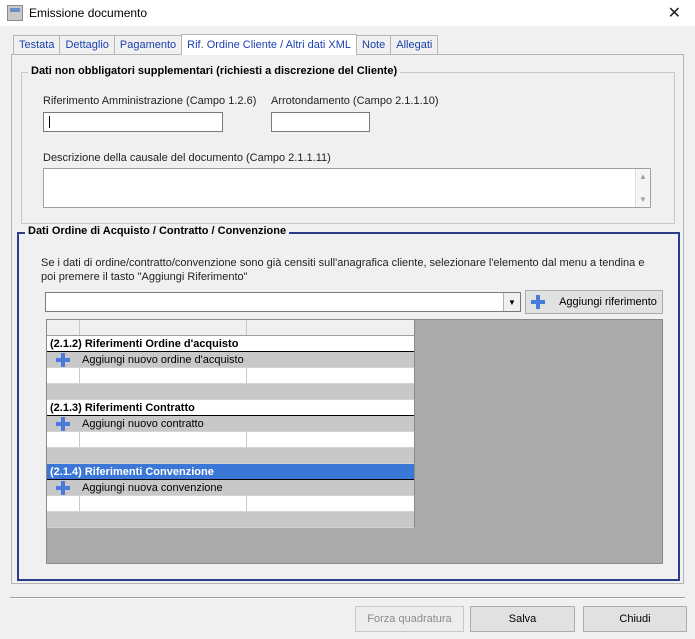 This screenshot has height=639, width=695. Describe the element at coordinates (148, 44) in the screenshot. I see `tab-pagamento: Pagamento` at that location.